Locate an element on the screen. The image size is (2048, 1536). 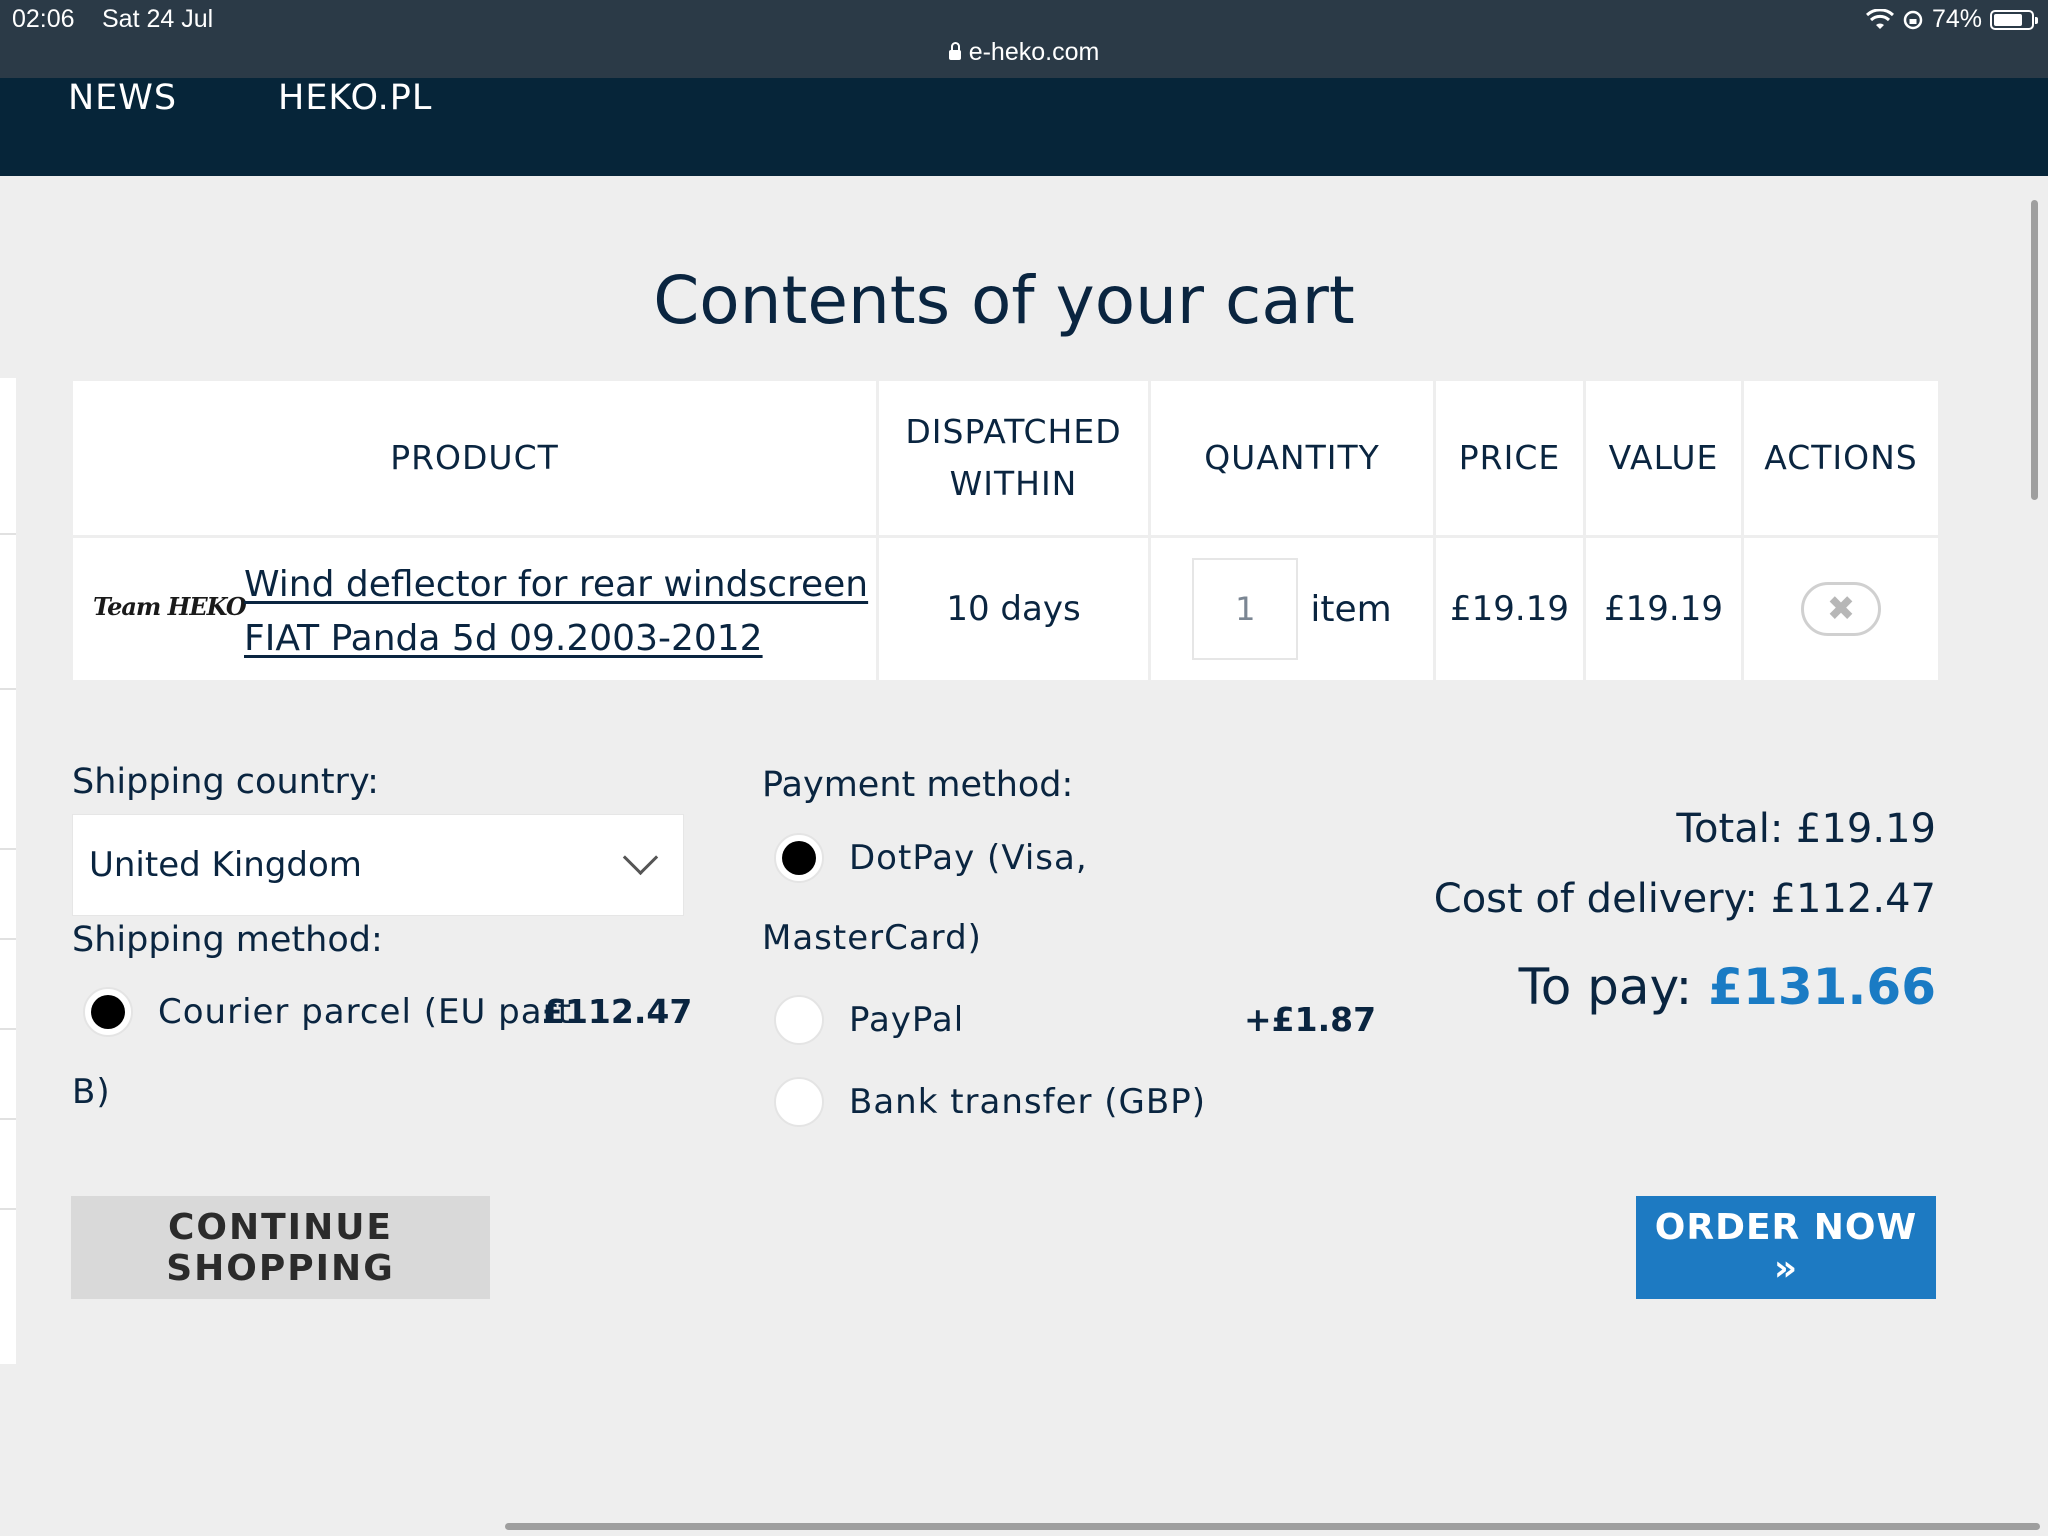
product-name-line2: FIAT Panda 5d 09.2003-2012 is located at coordinates (503, 638).